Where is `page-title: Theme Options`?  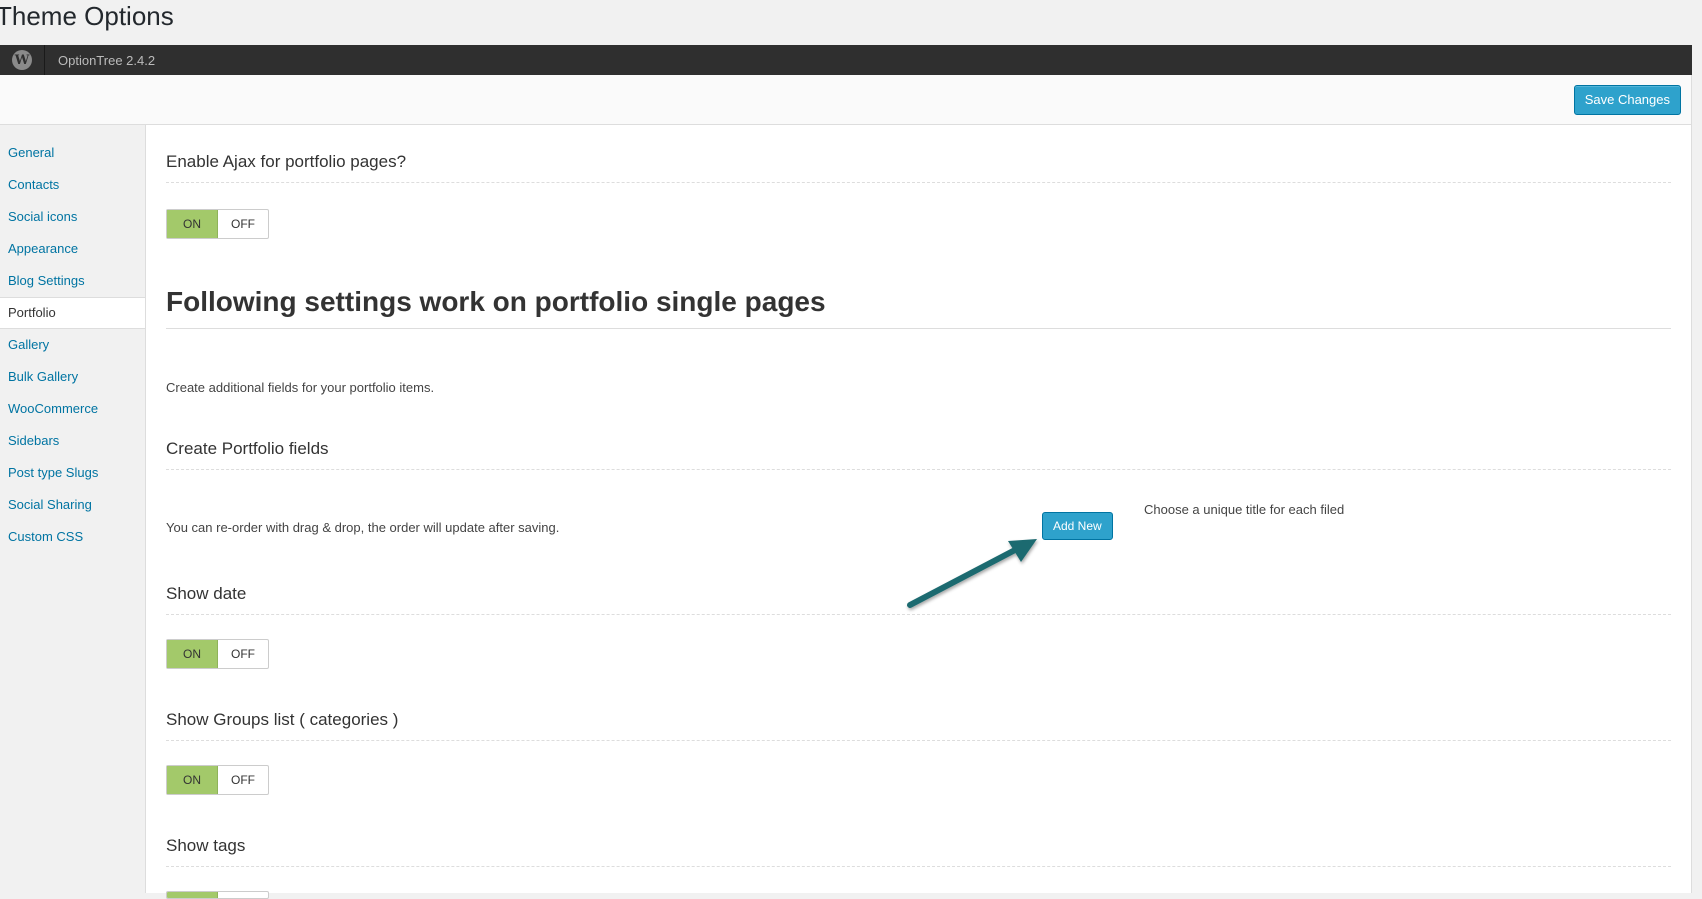 page-title: Theme Options is located at coordinates (87, 16).